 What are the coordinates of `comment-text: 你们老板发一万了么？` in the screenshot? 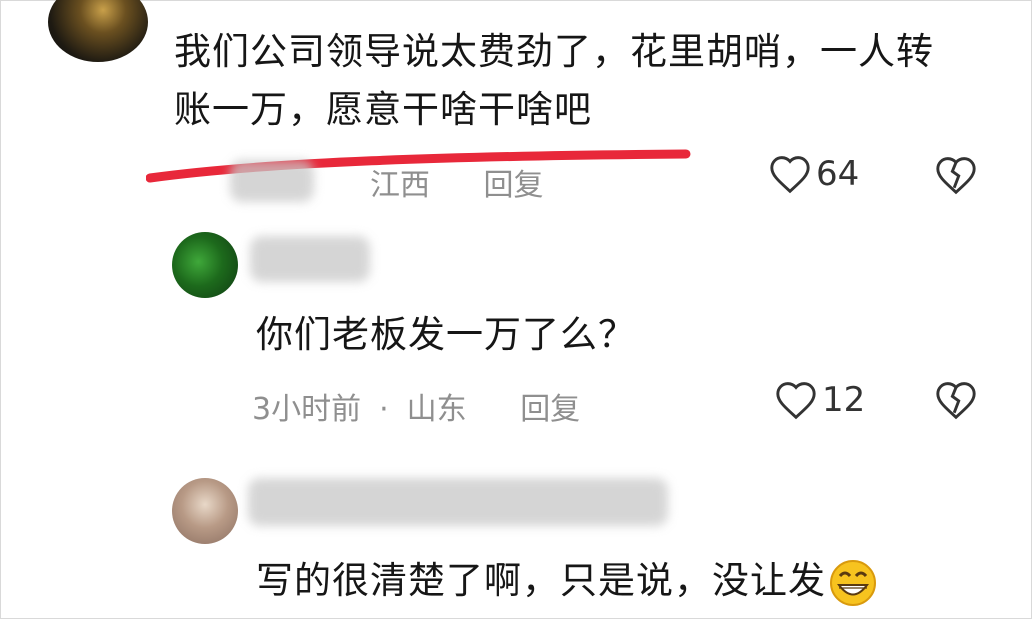 It's located at (446, 334).